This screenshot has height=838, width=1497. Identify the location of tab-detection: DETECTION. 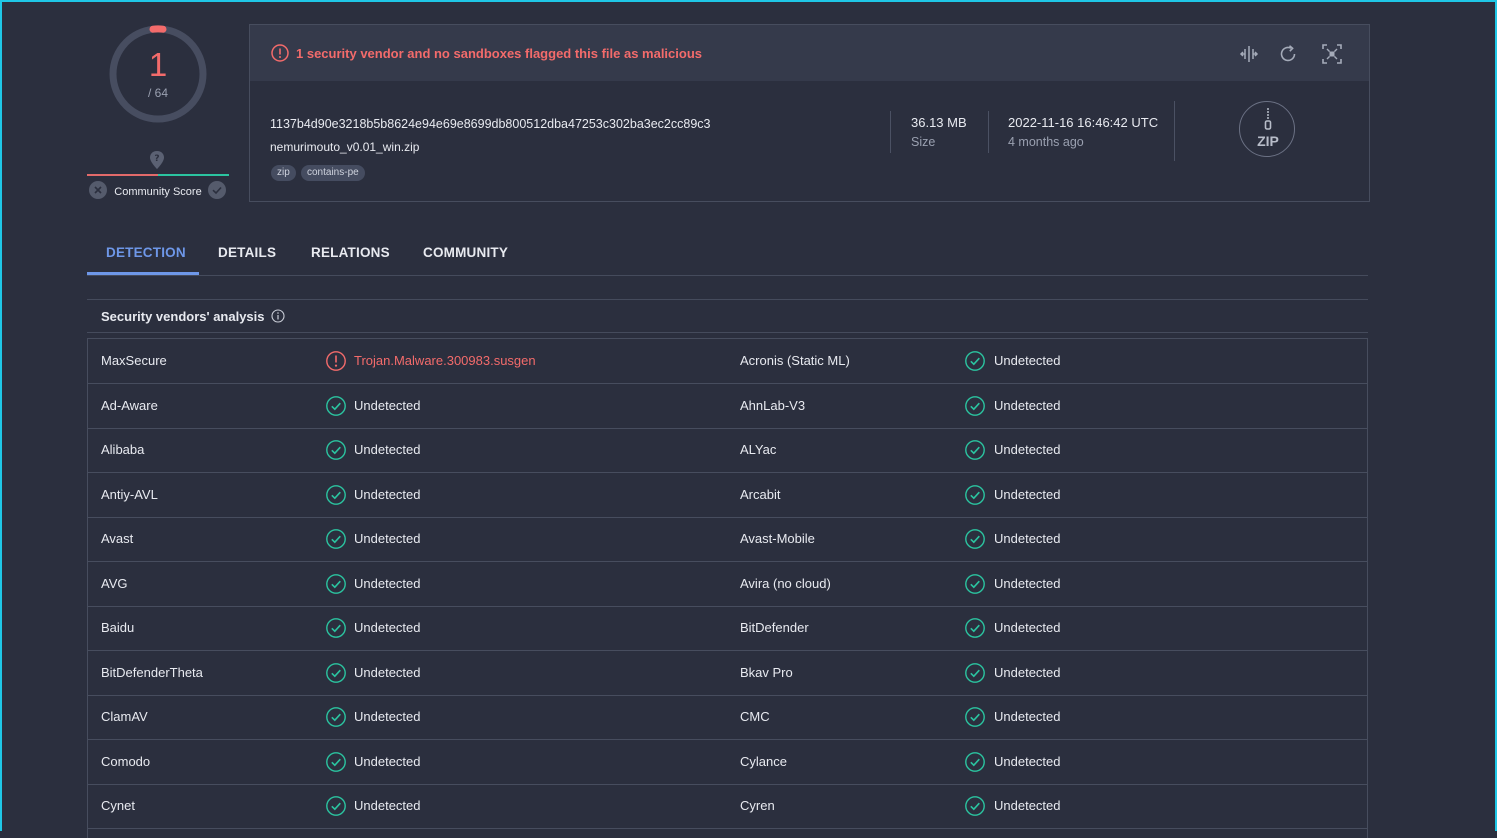
(146, 252).